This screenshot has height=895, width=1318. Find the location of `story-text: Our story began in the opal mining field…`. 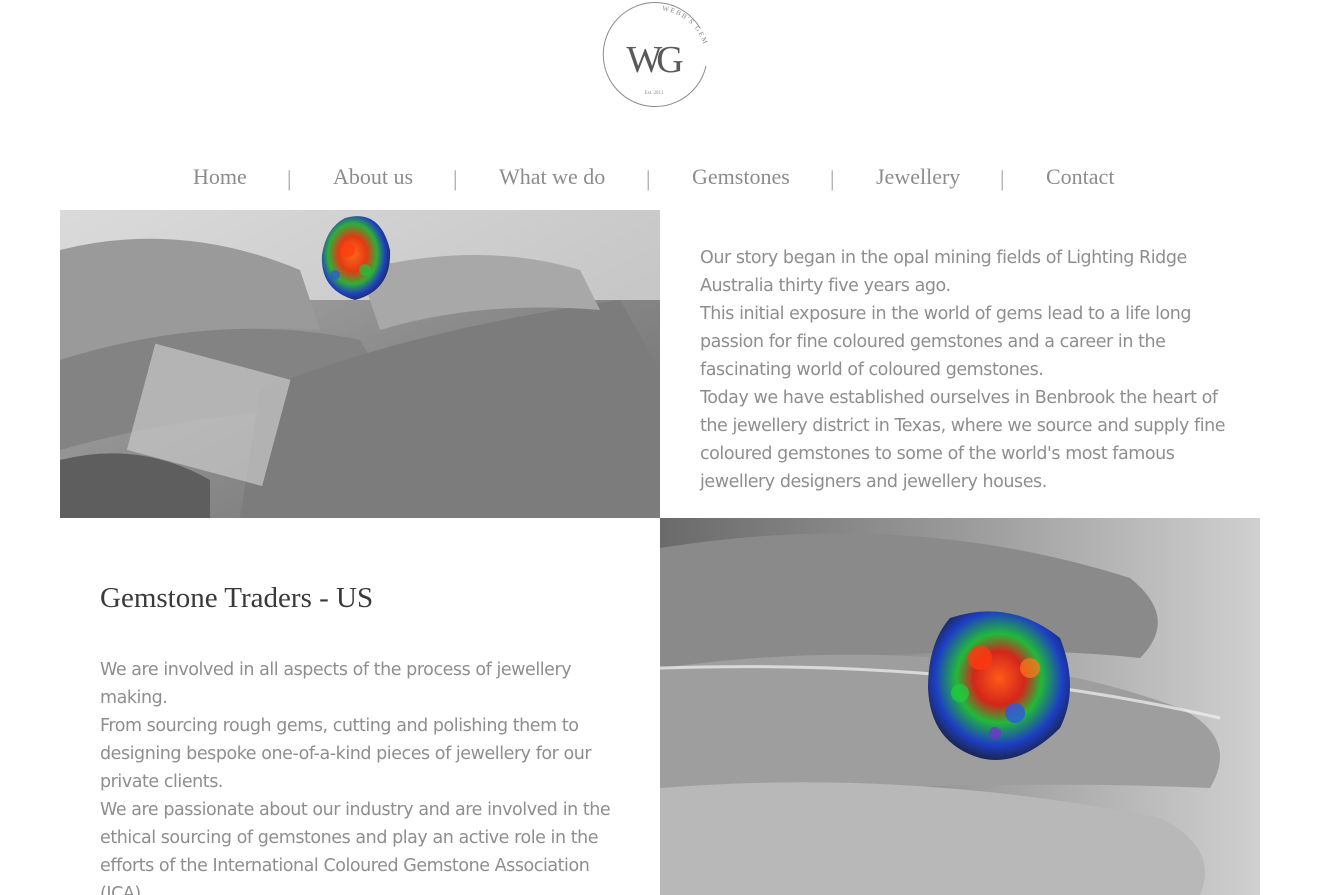

story-text: Our story began in the opal mining field… is located at coordinates (970, 370).